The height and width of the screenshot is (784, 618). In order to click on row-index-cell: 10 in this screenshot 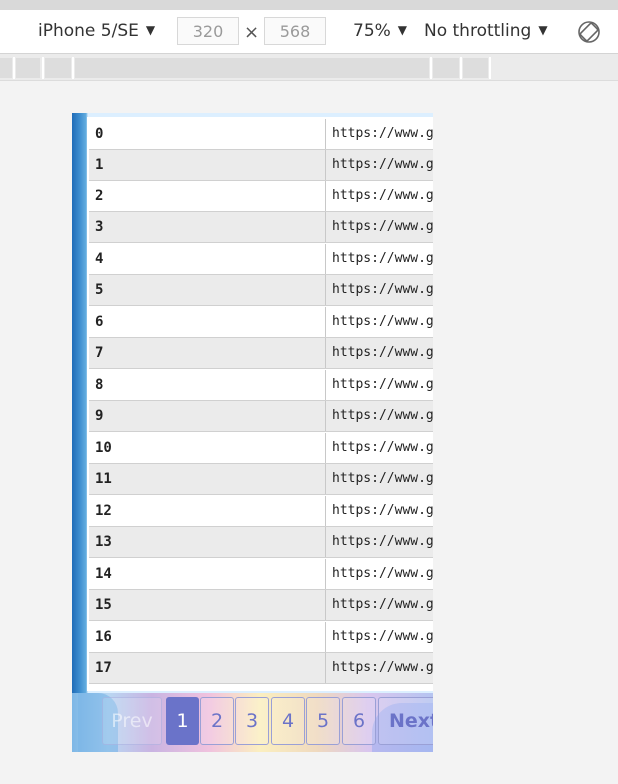, I will do `click(207, 448)`.